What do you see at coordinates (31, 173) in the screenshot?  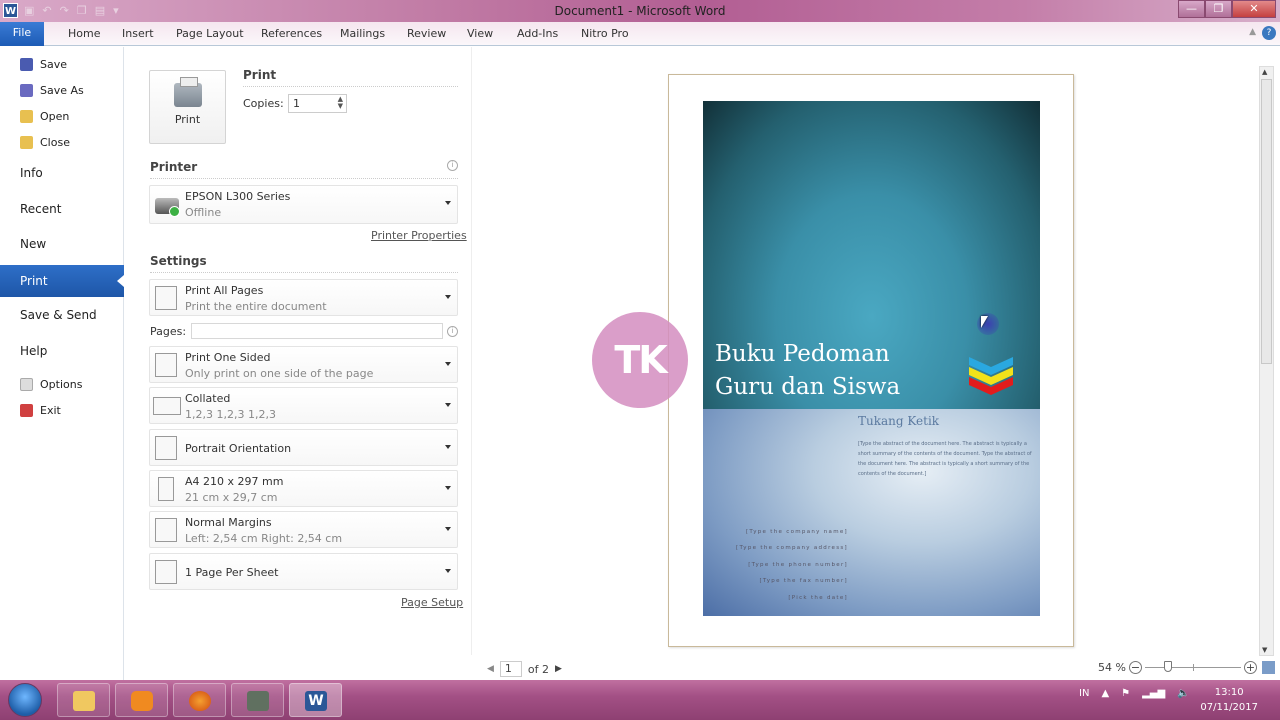 I see `sidebar-item-info: Info` at bounding box center [31, 173].